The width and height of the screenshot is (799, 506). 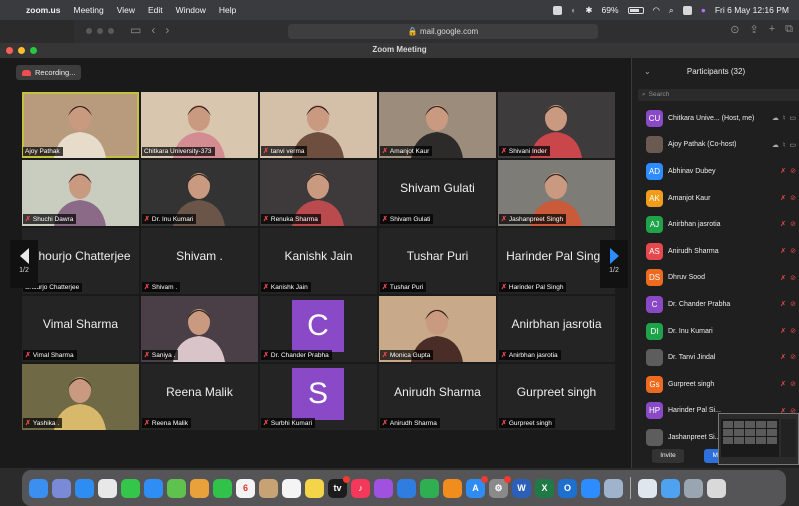 I want to click on wifi-icon: ◠, so click(x=656, y=10).